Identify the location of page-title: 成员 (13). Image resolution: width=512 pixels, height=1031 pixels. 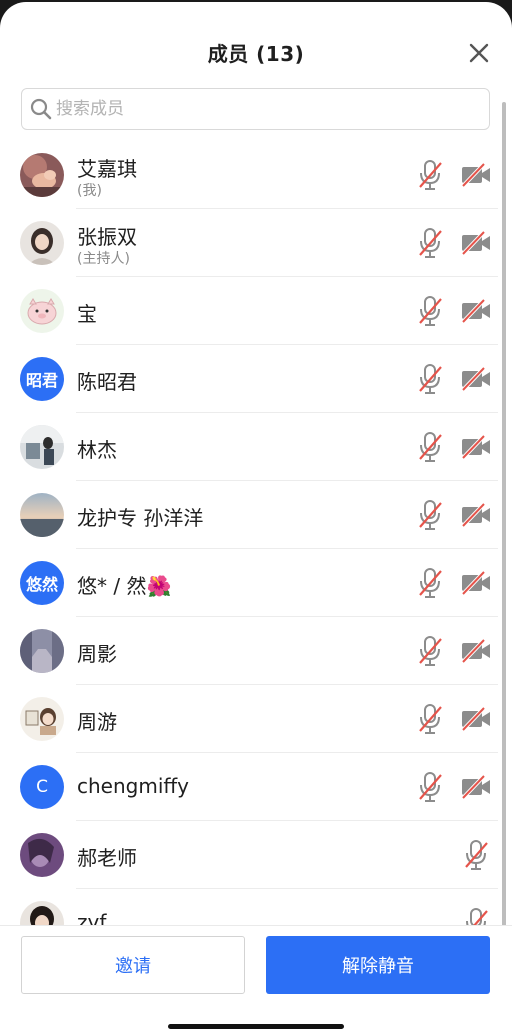
(256, 54).